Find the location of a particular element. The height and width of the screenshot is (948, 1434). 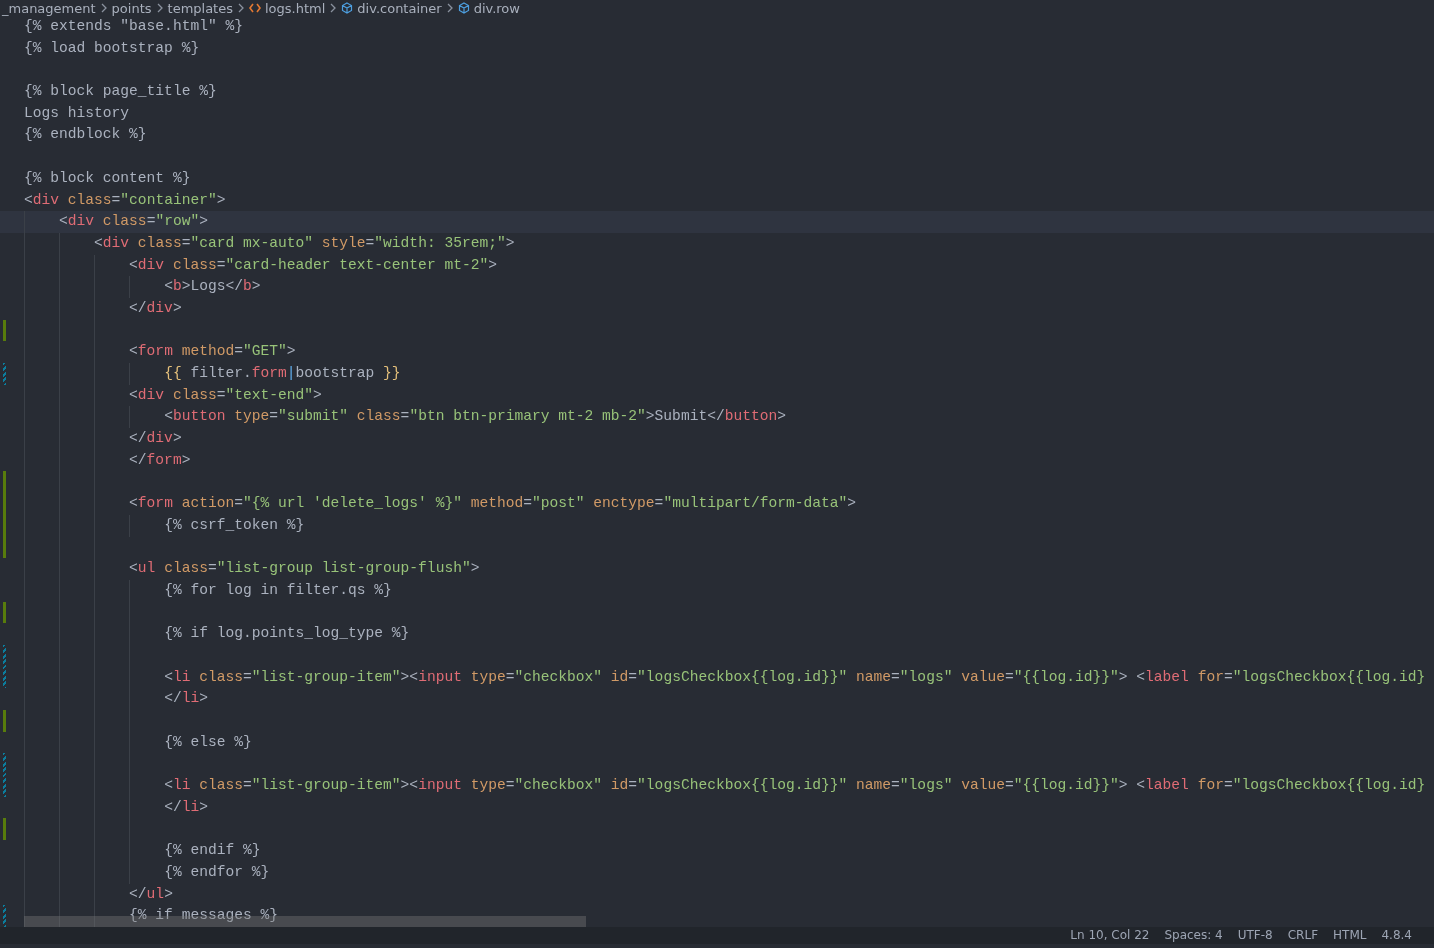

breadcrumb-item: logs.html is located at coordinates (295, 8).